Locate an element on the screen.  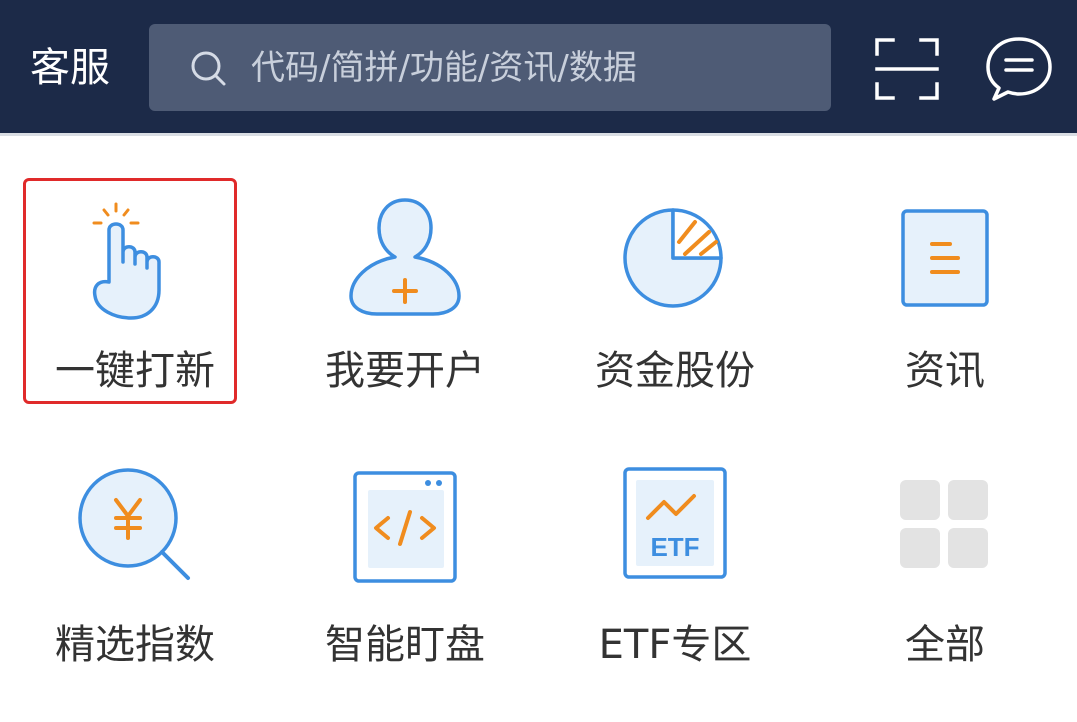
grid-item-funds-shares: 资金股份 is located at coordinates (675, 308).